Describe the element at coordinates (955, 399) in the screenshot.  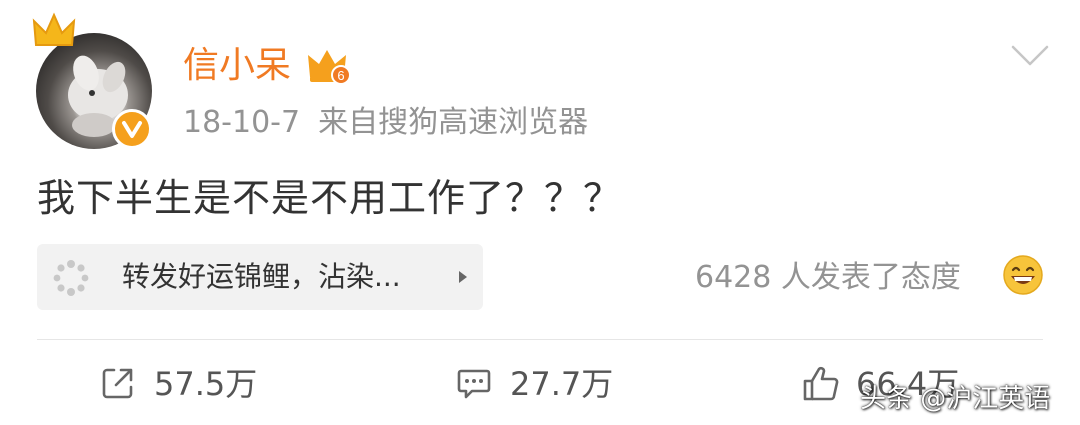
I see `watermark: 头条 @沪江英语` at that location.